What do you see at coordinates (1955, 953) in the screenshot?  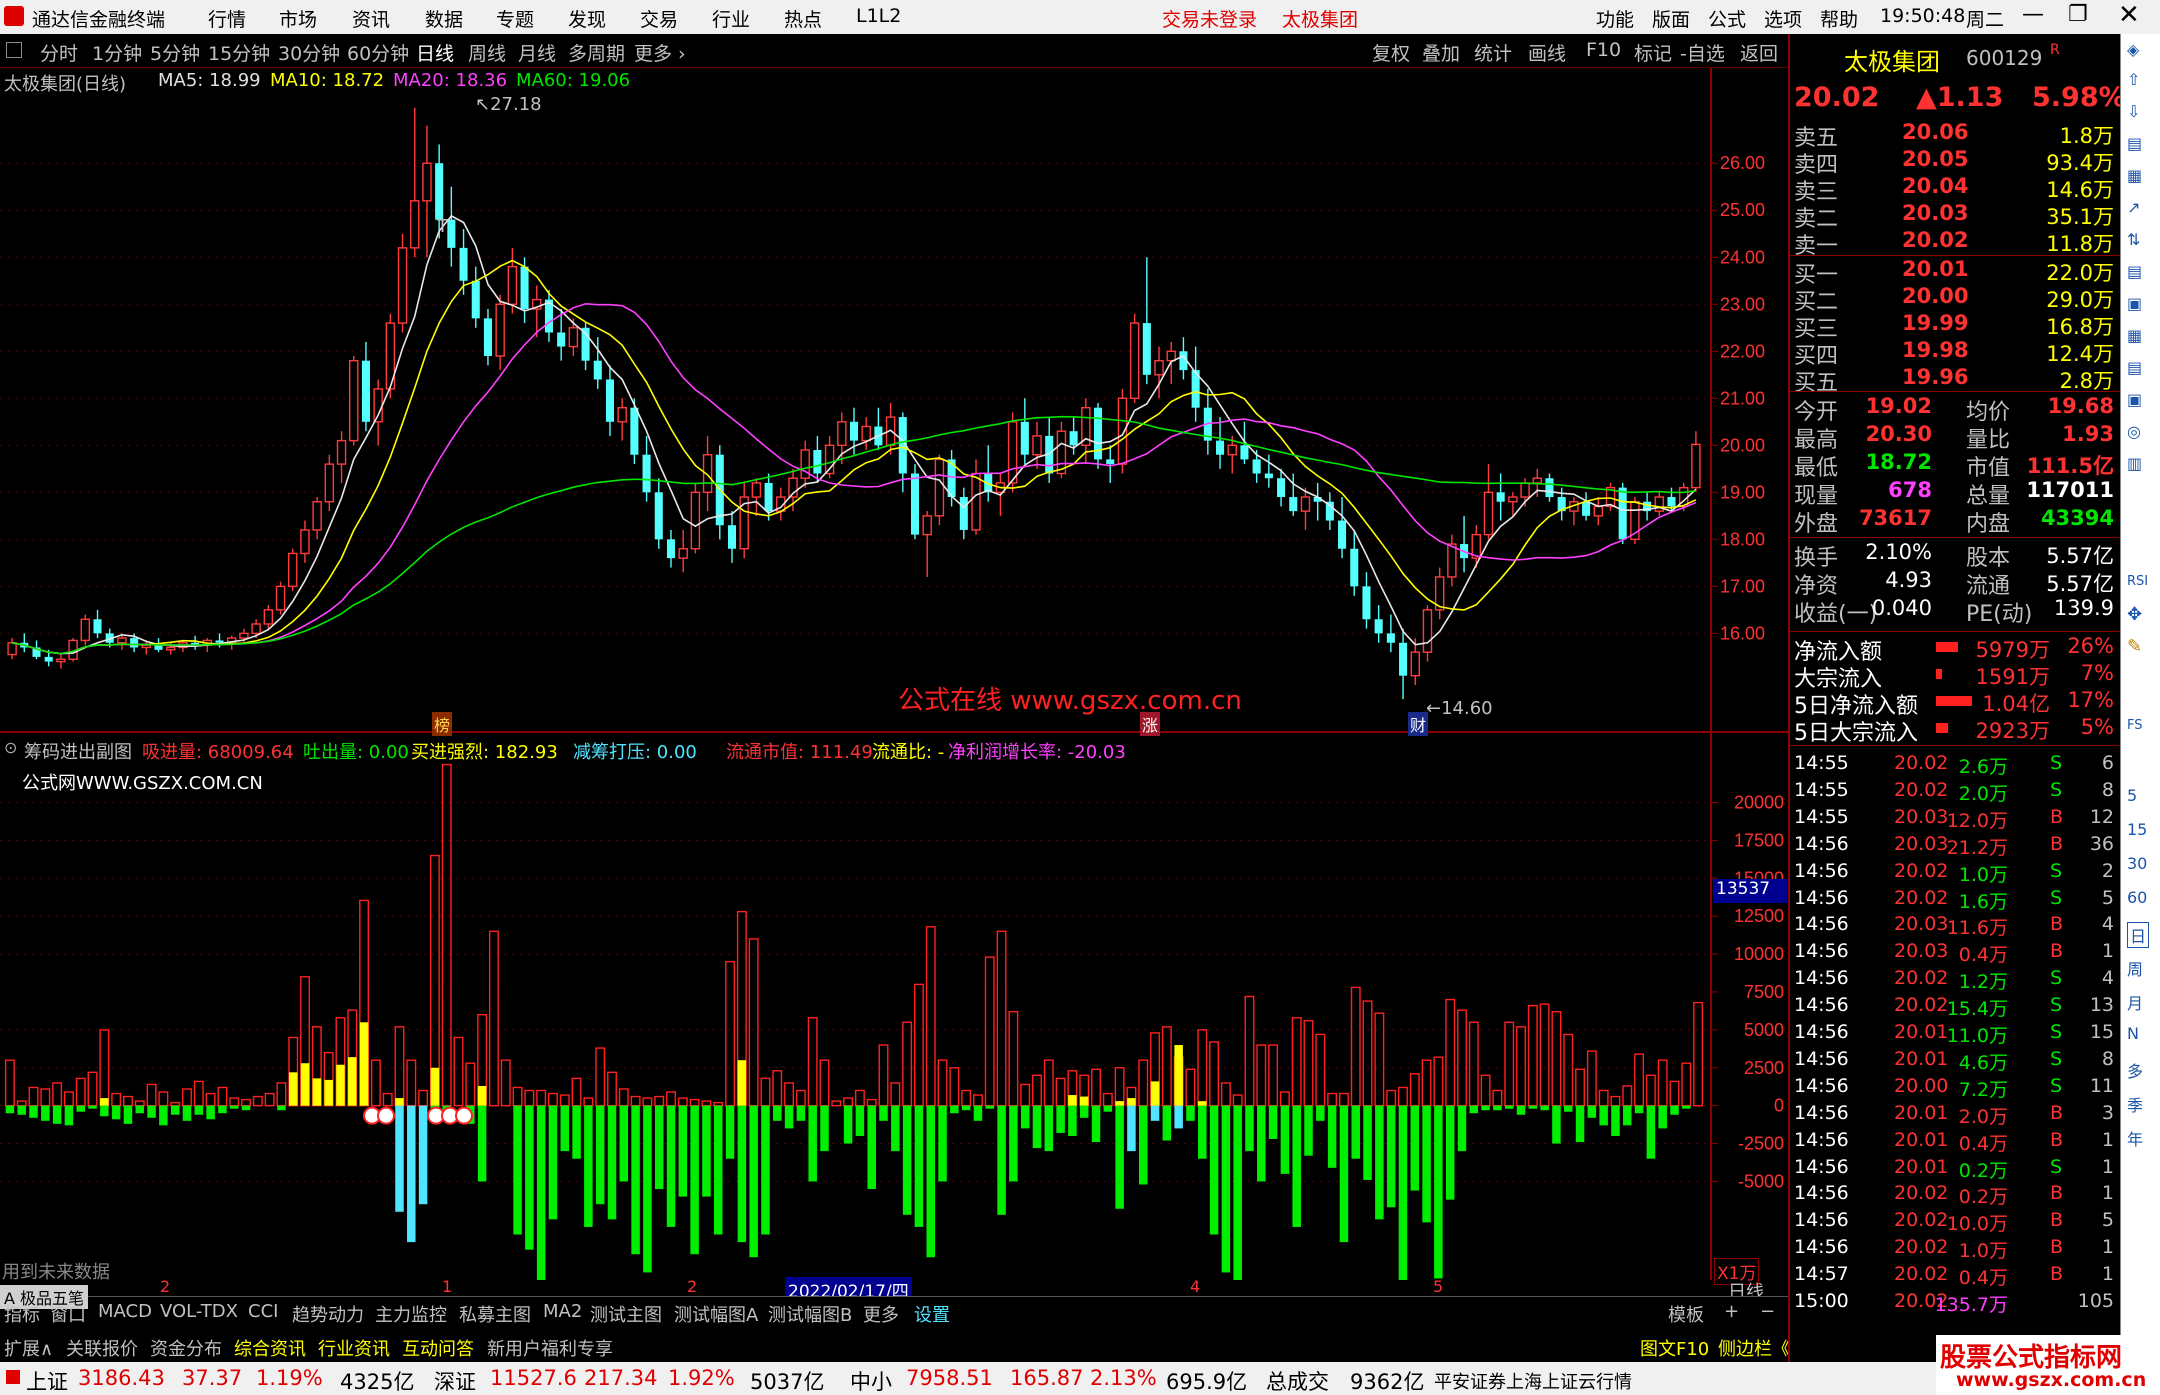 I see `tick-row: 14:56 20.03 0.4万 B 1` at bounding box center [1955, 953].